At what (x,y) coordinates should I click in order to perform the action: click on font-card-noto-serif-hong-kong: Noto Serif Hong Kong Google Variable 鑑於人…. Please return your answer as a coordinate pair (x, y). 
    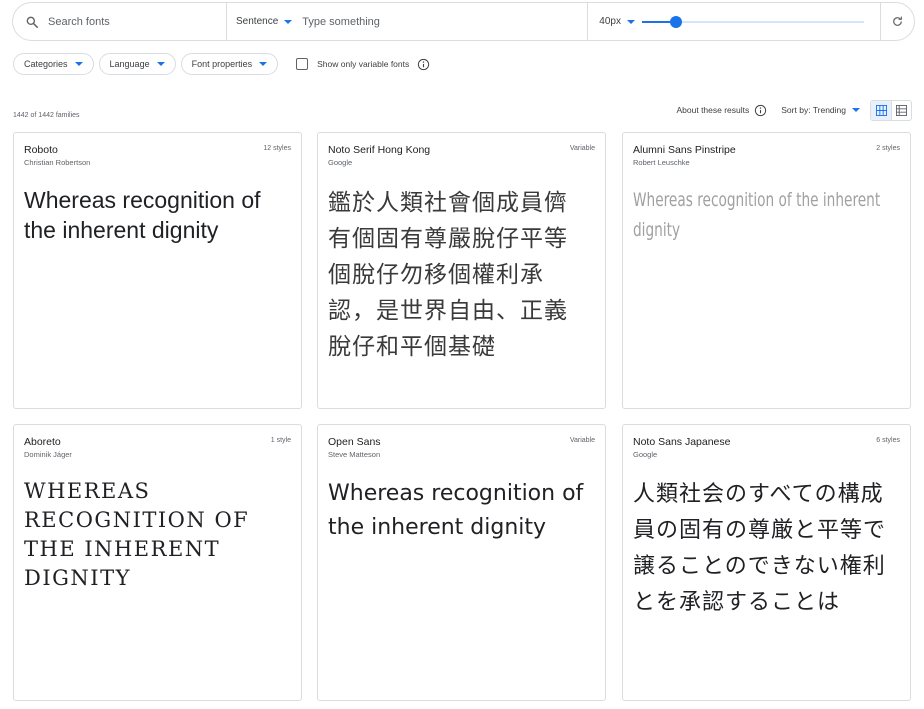
    Looking at the image, I should click on (461, 270).